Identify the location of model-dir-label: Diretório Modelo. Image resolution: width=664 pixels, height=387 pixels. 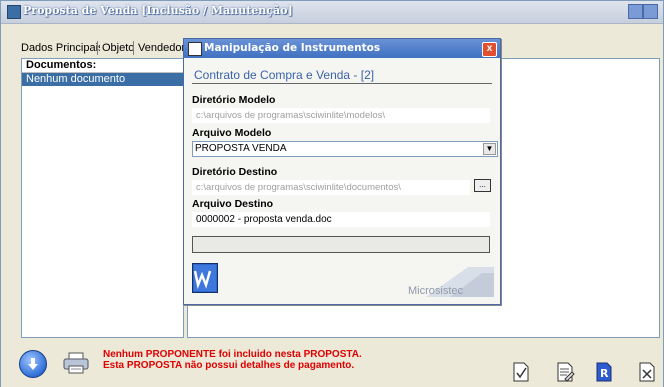
(234, 100).